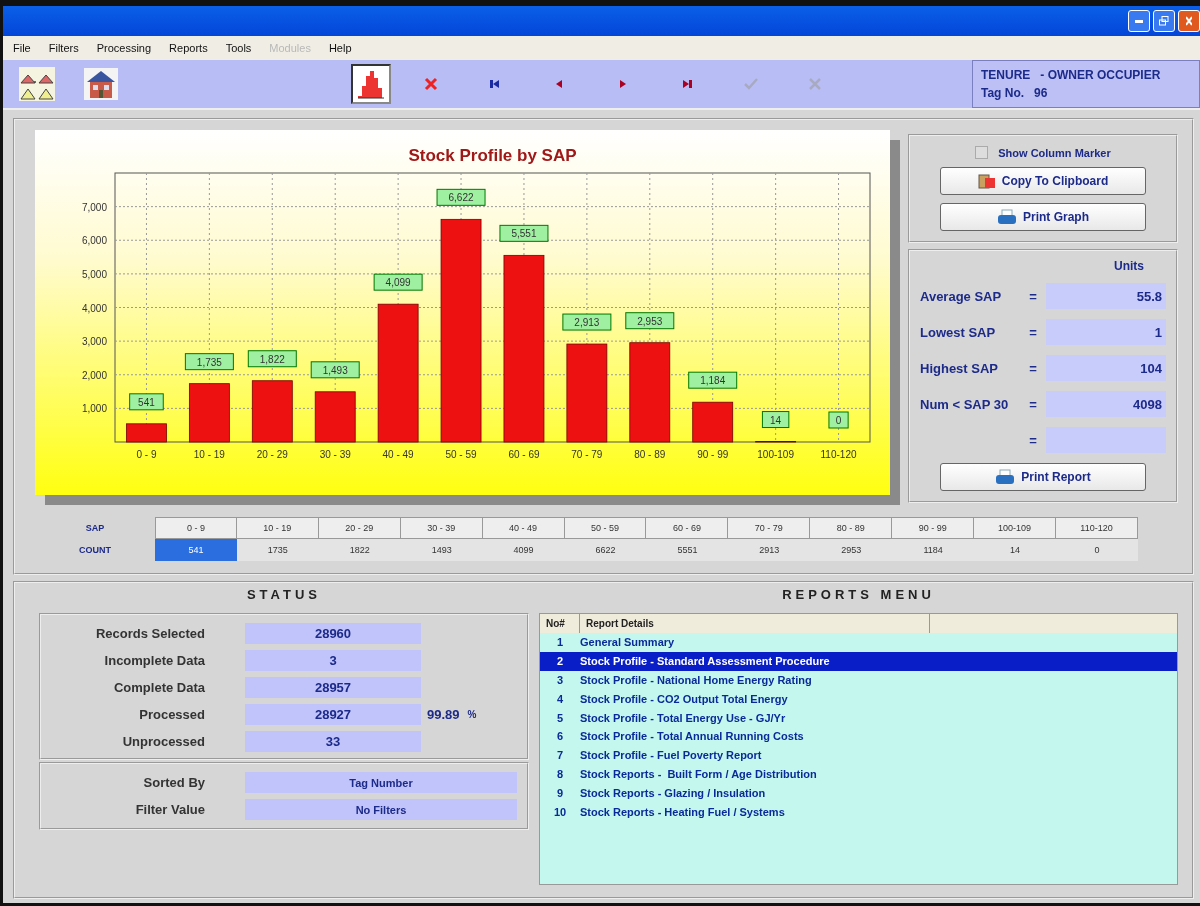 This screenshot has height=906, width=1200. Describe the element at coordinates (441, 528) in the screenshot. I see `band-cell: 30 - 39` at that location.